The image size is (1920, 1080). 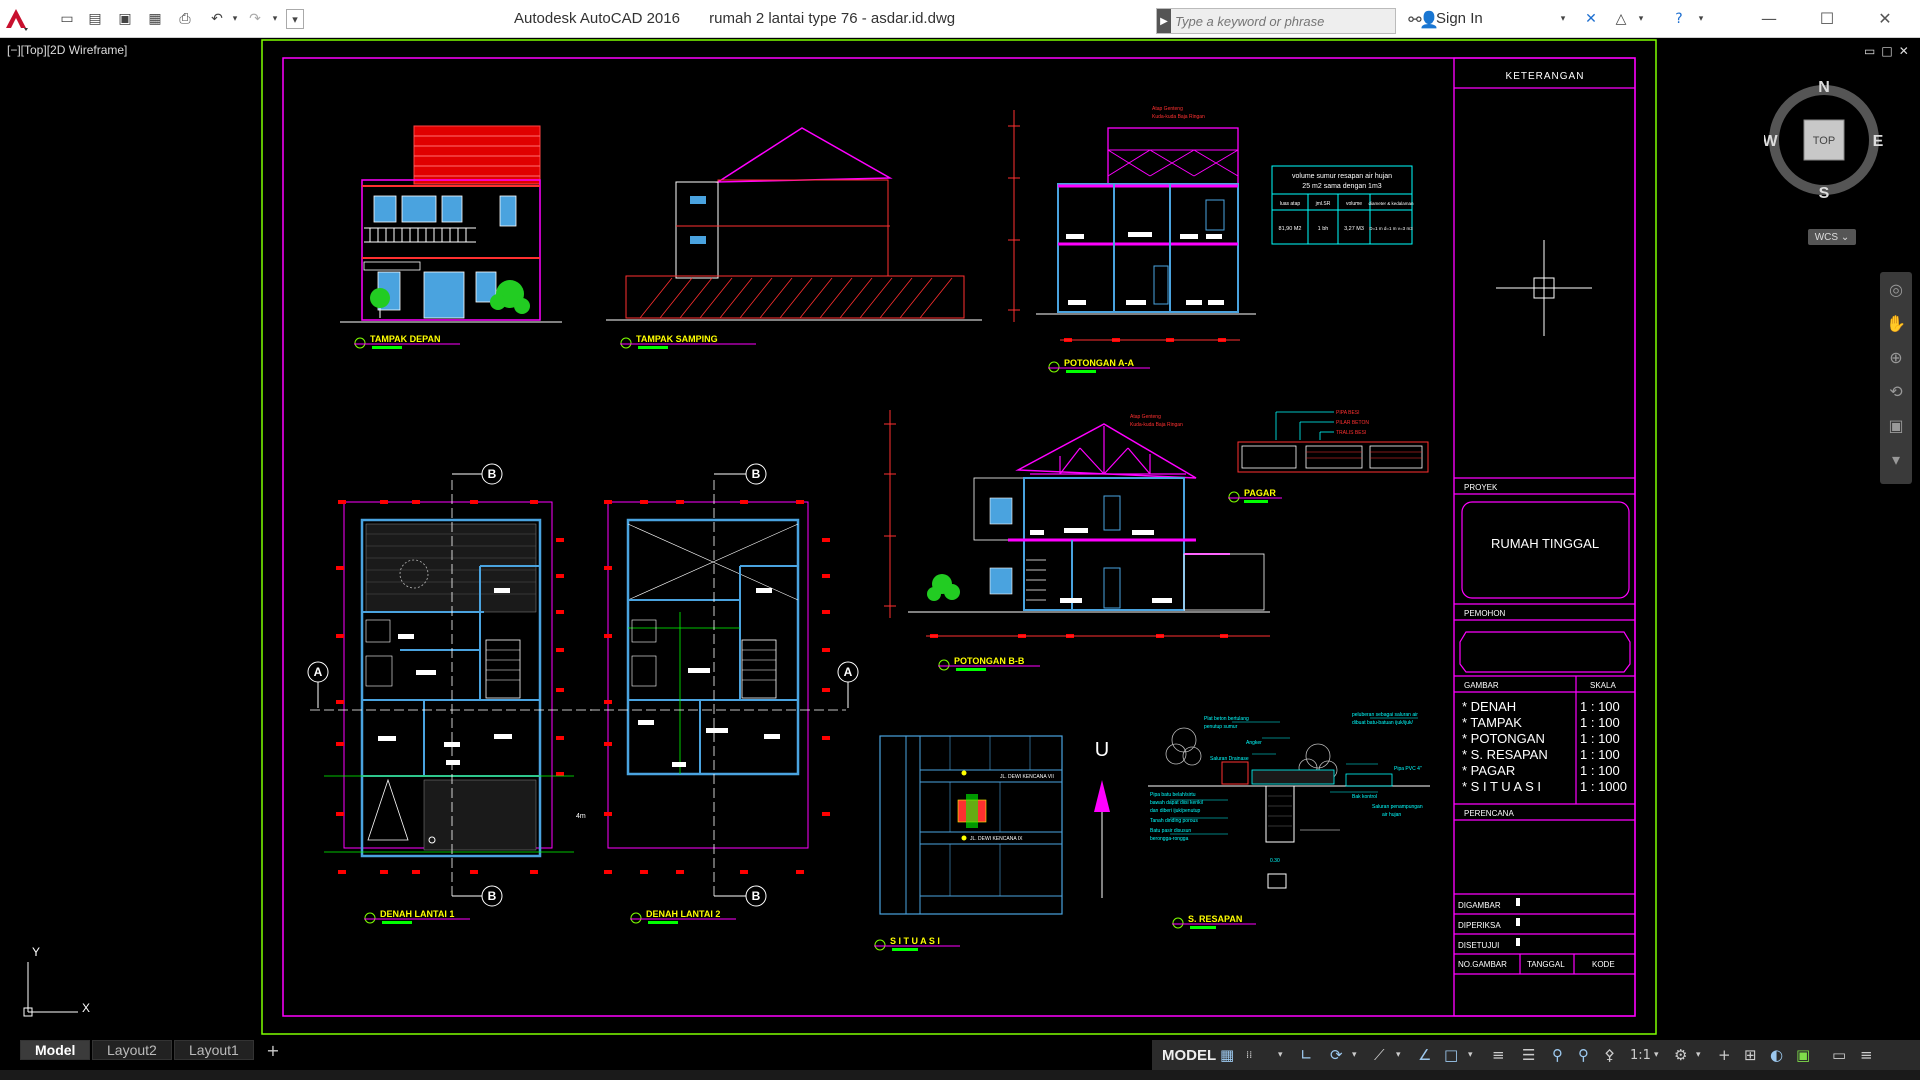 I want to click on resapan-heading-2: 25 m2 sama dengan 1m3, so click(x=1341, y=186).